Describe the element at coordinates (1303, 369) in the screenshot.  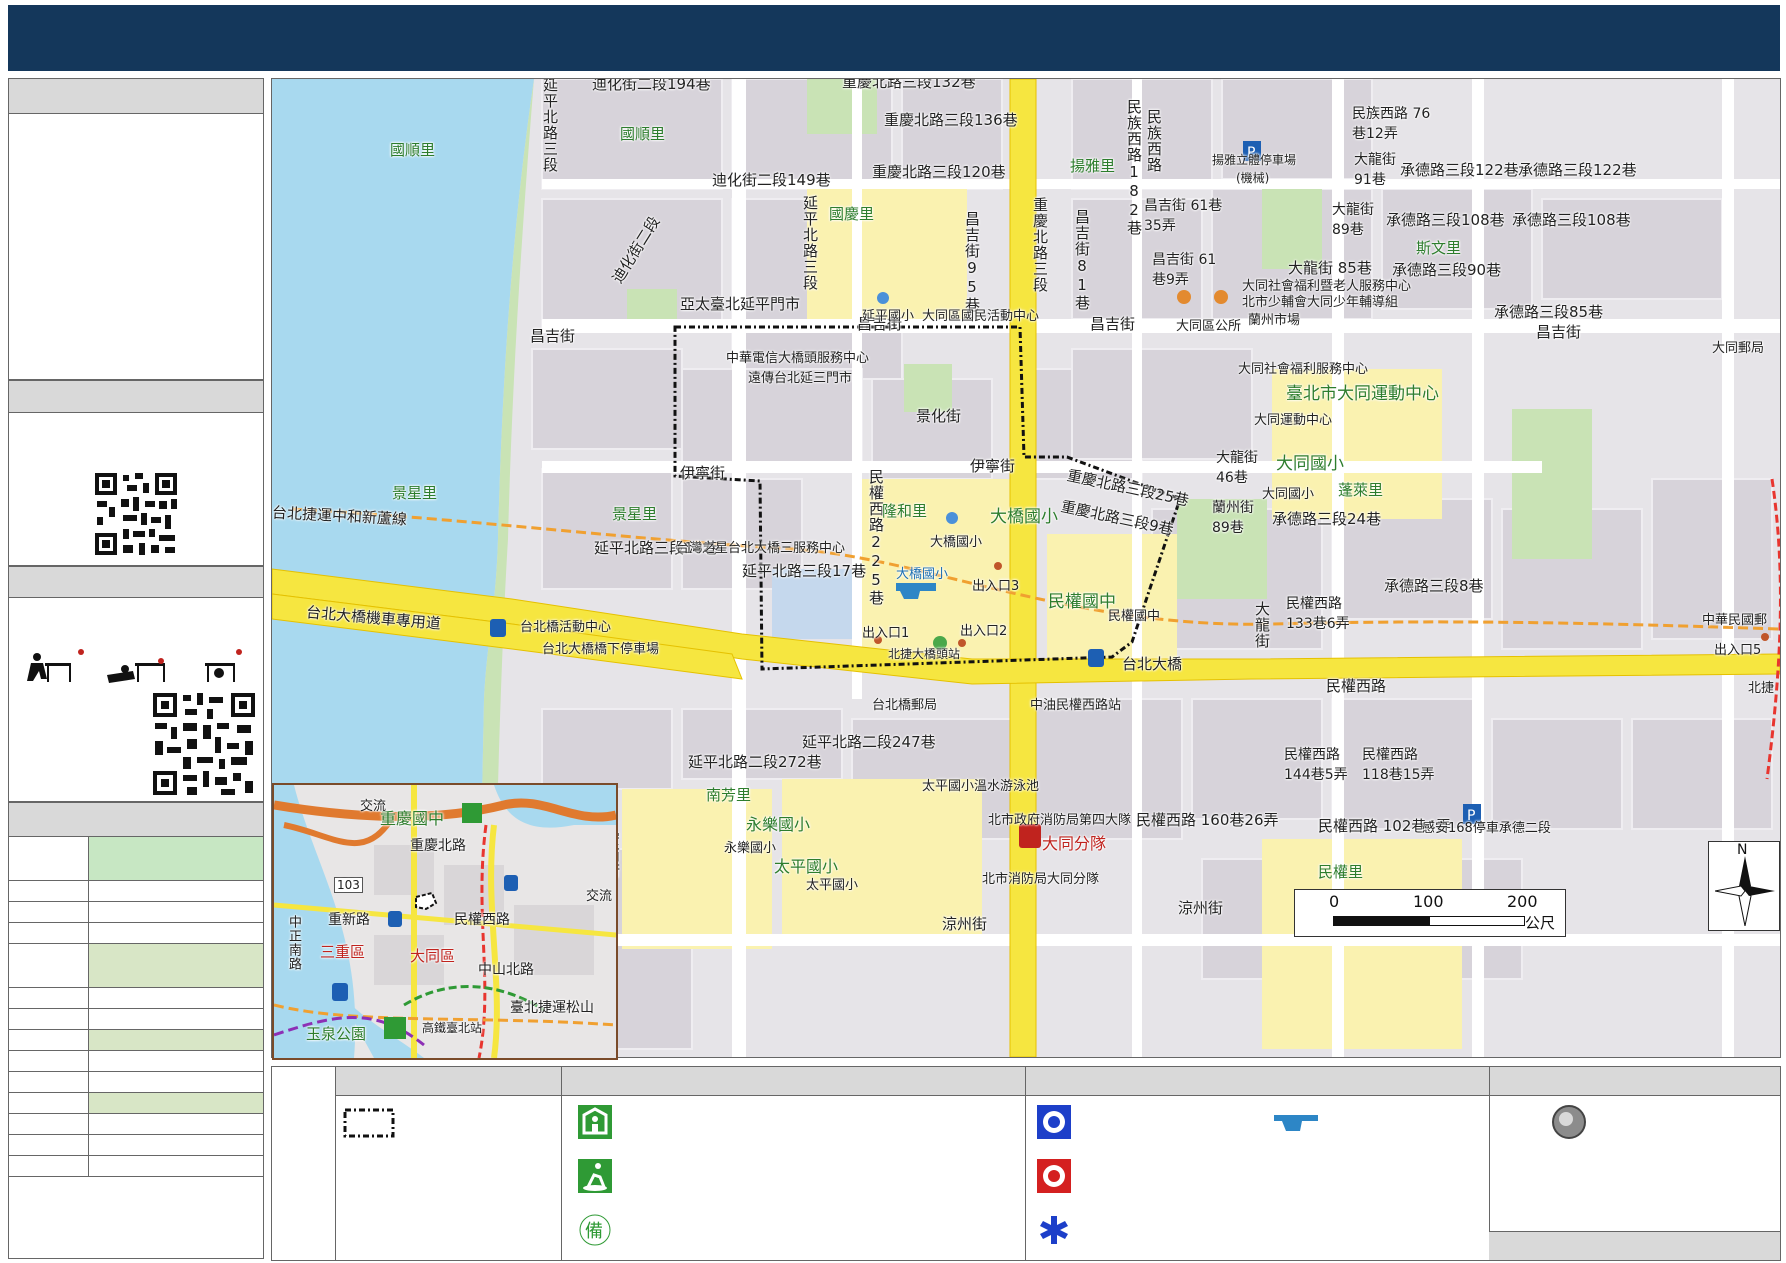
I see `map-label-datong-welfare: 大同社會福利服務中心` at that location.